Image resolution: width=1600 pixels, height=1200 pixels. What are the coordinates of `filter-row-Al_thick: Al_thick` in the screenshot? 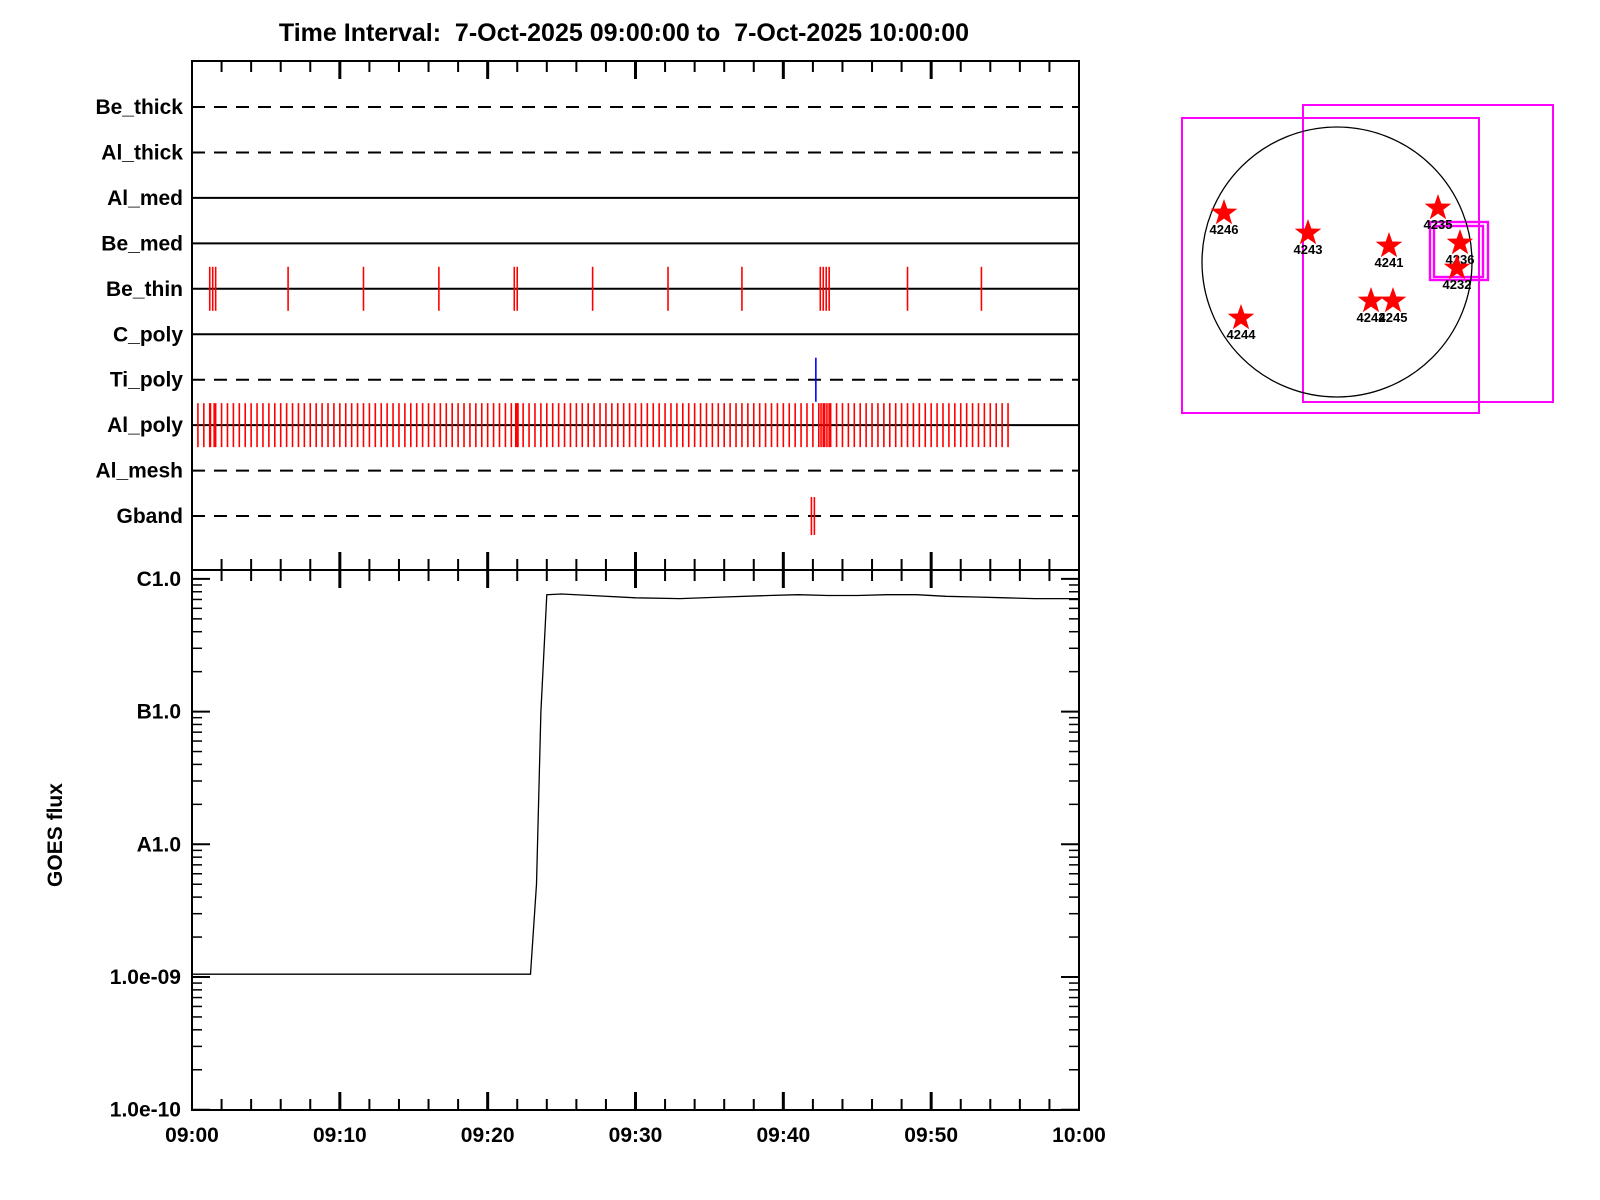 It's located at (590, 152).